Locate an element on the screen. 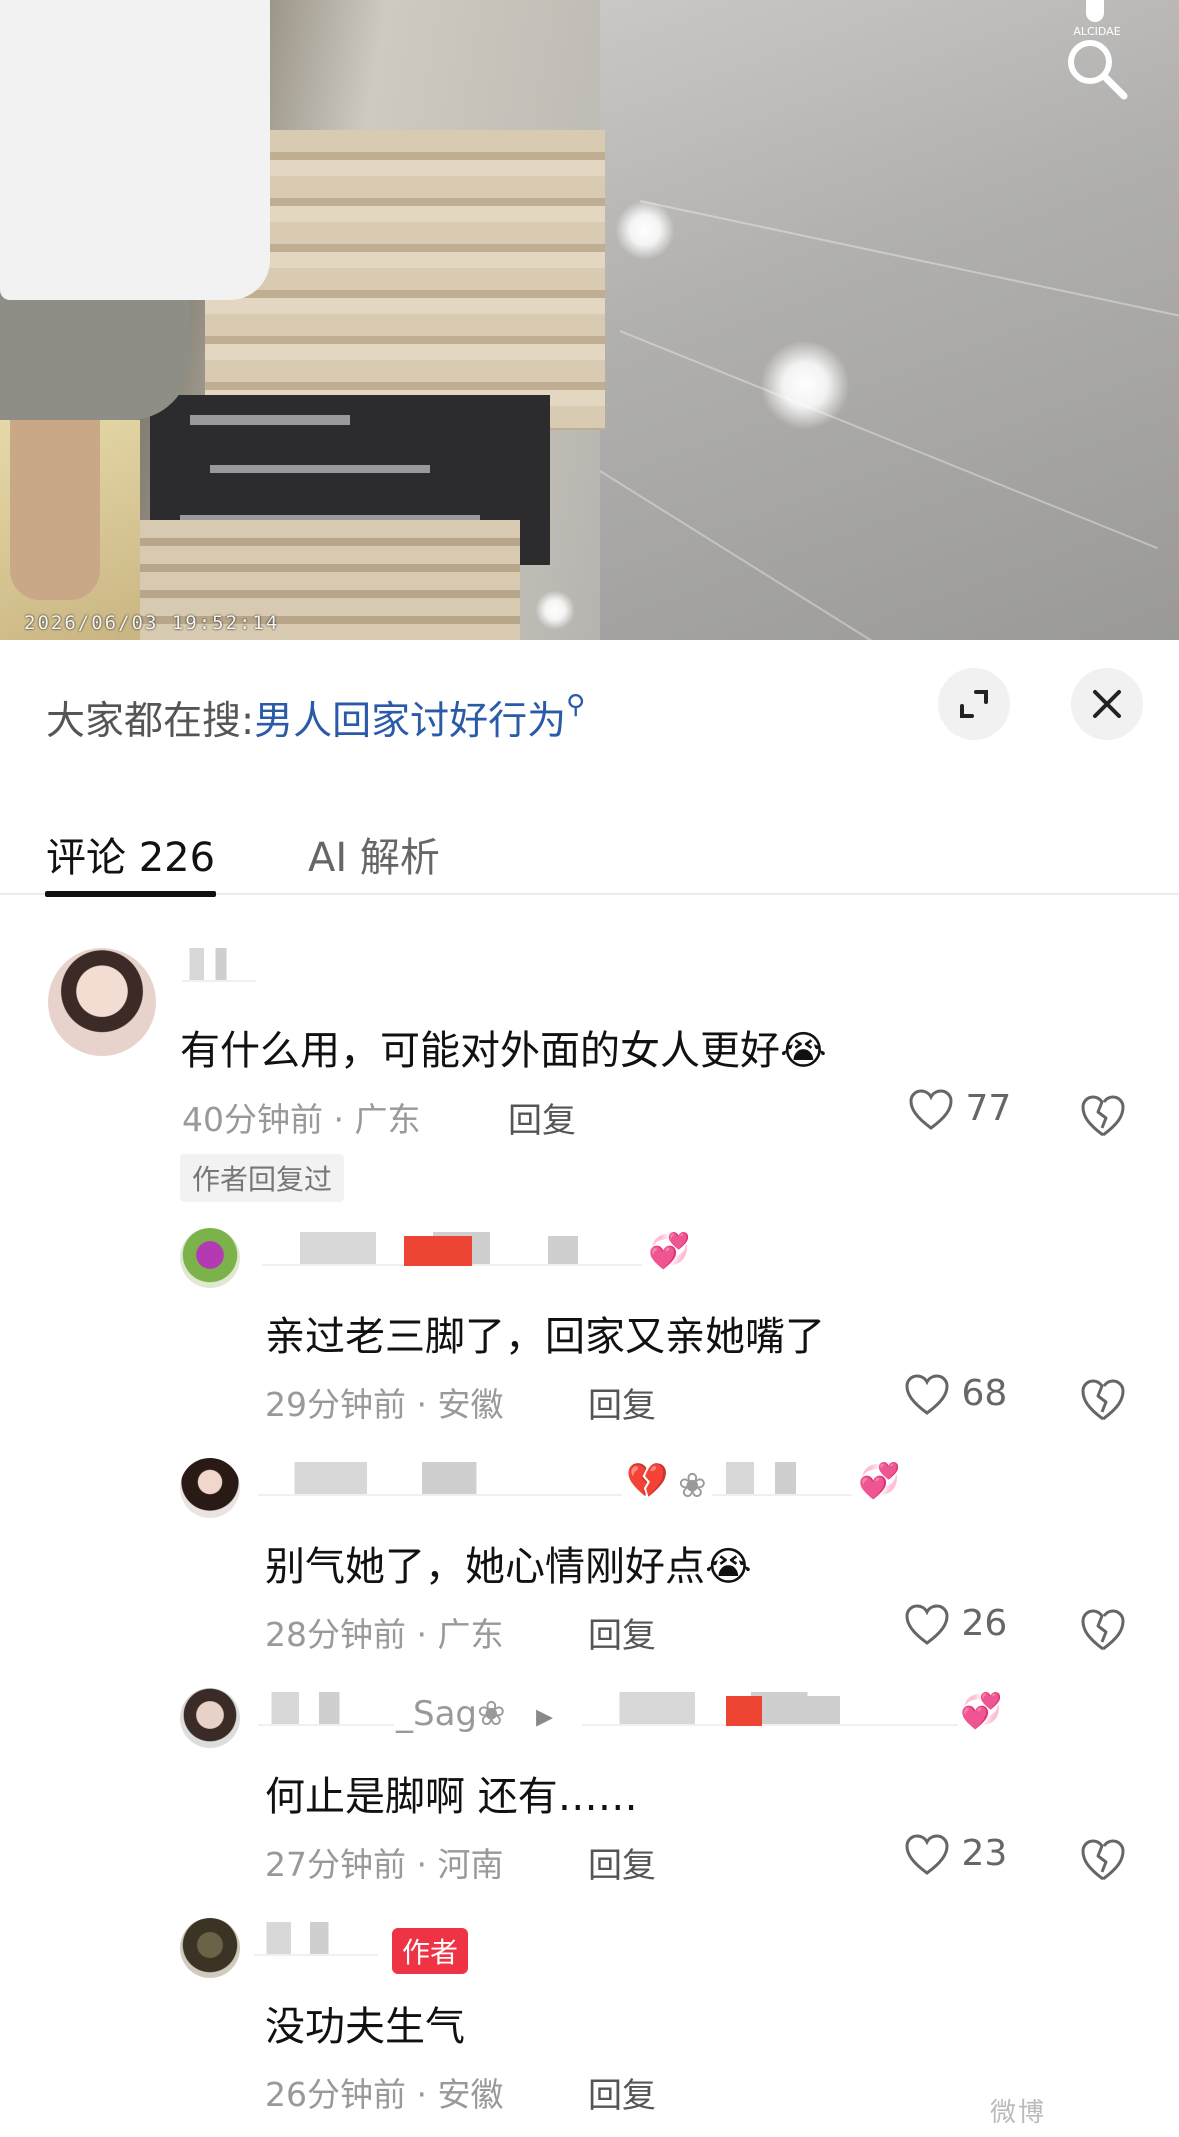 The width and height of the screenshot is (1179, 2137). comment-text-body: 别气她了，她心情刚好点 is located at coordinates (485, 1567).